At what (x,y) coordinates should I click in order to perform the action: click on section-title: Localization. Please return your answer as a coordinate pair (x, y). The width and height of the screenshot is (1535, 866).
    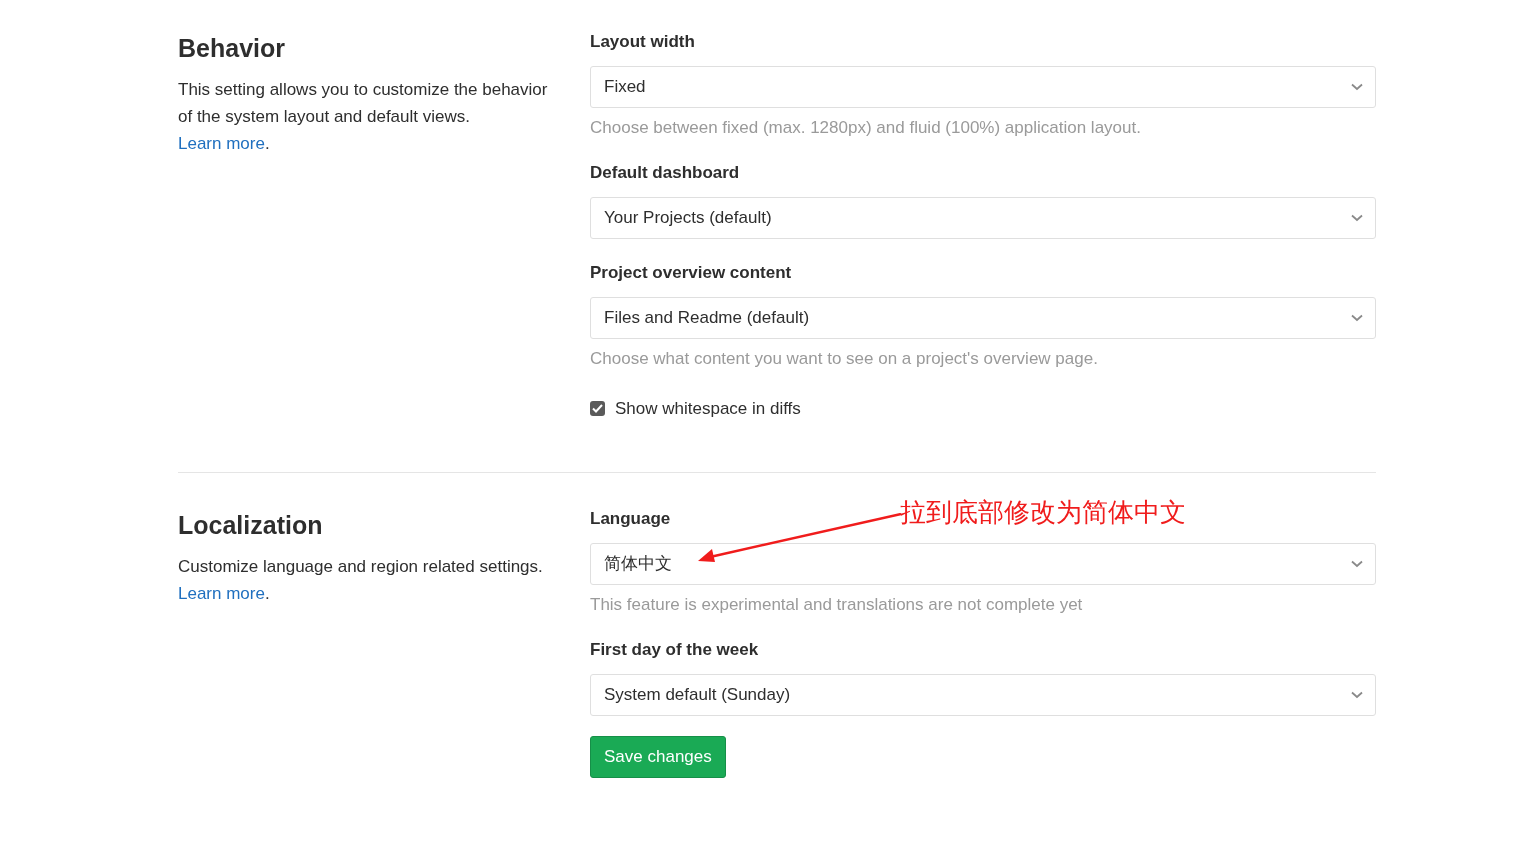
    Looking at the image, I should click on (250, 525).